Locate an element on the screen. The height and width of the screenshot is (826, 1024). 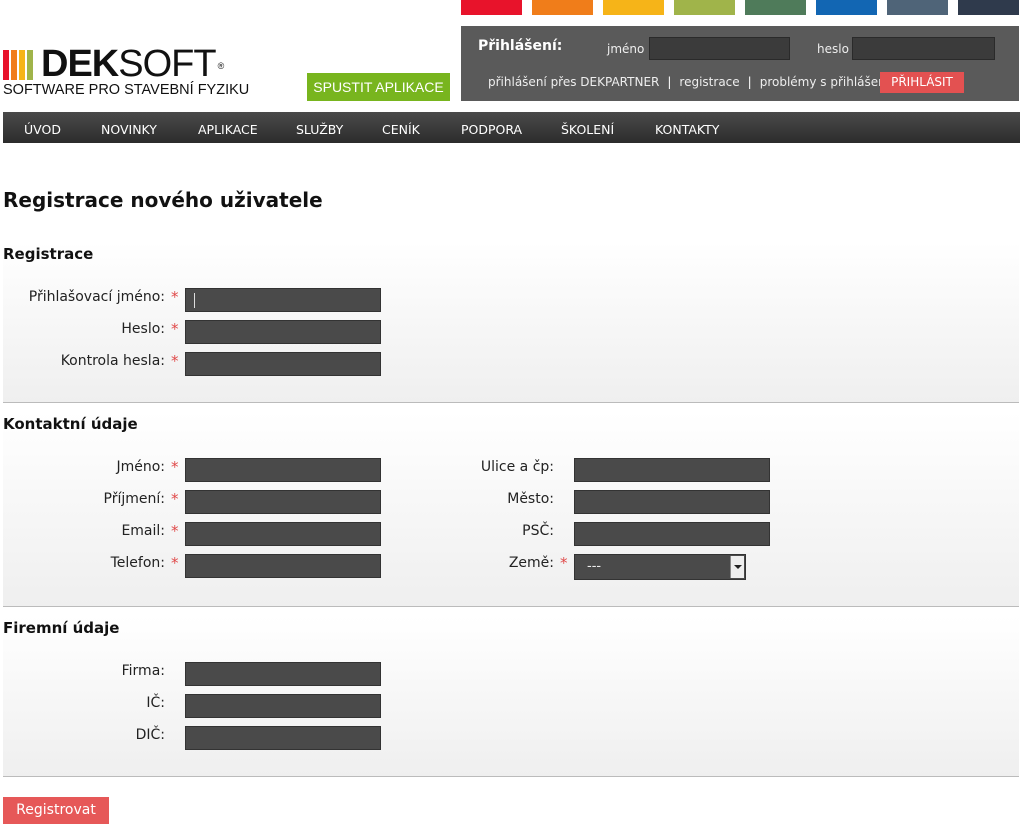
nav-item-novinky: NOVINKY is located at coordinates (129, 130).